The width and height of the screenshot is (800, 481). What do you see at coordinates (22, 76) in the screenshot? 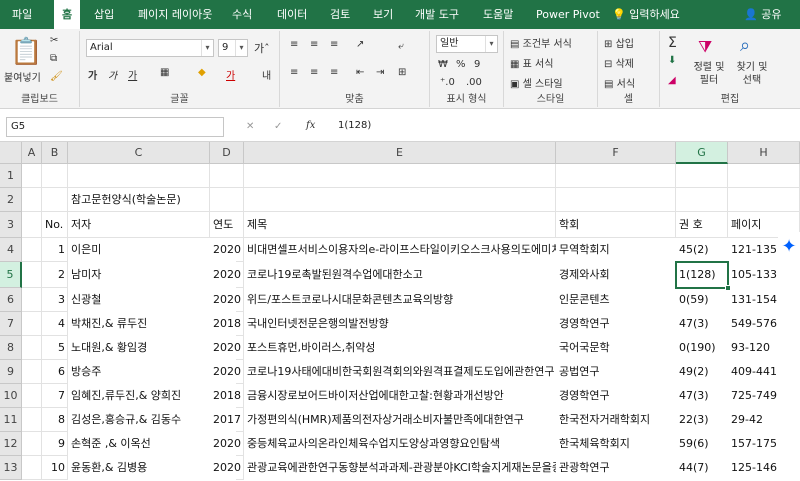
I see `paste-button: 붙여넣기` at bounding box center [22, 76].